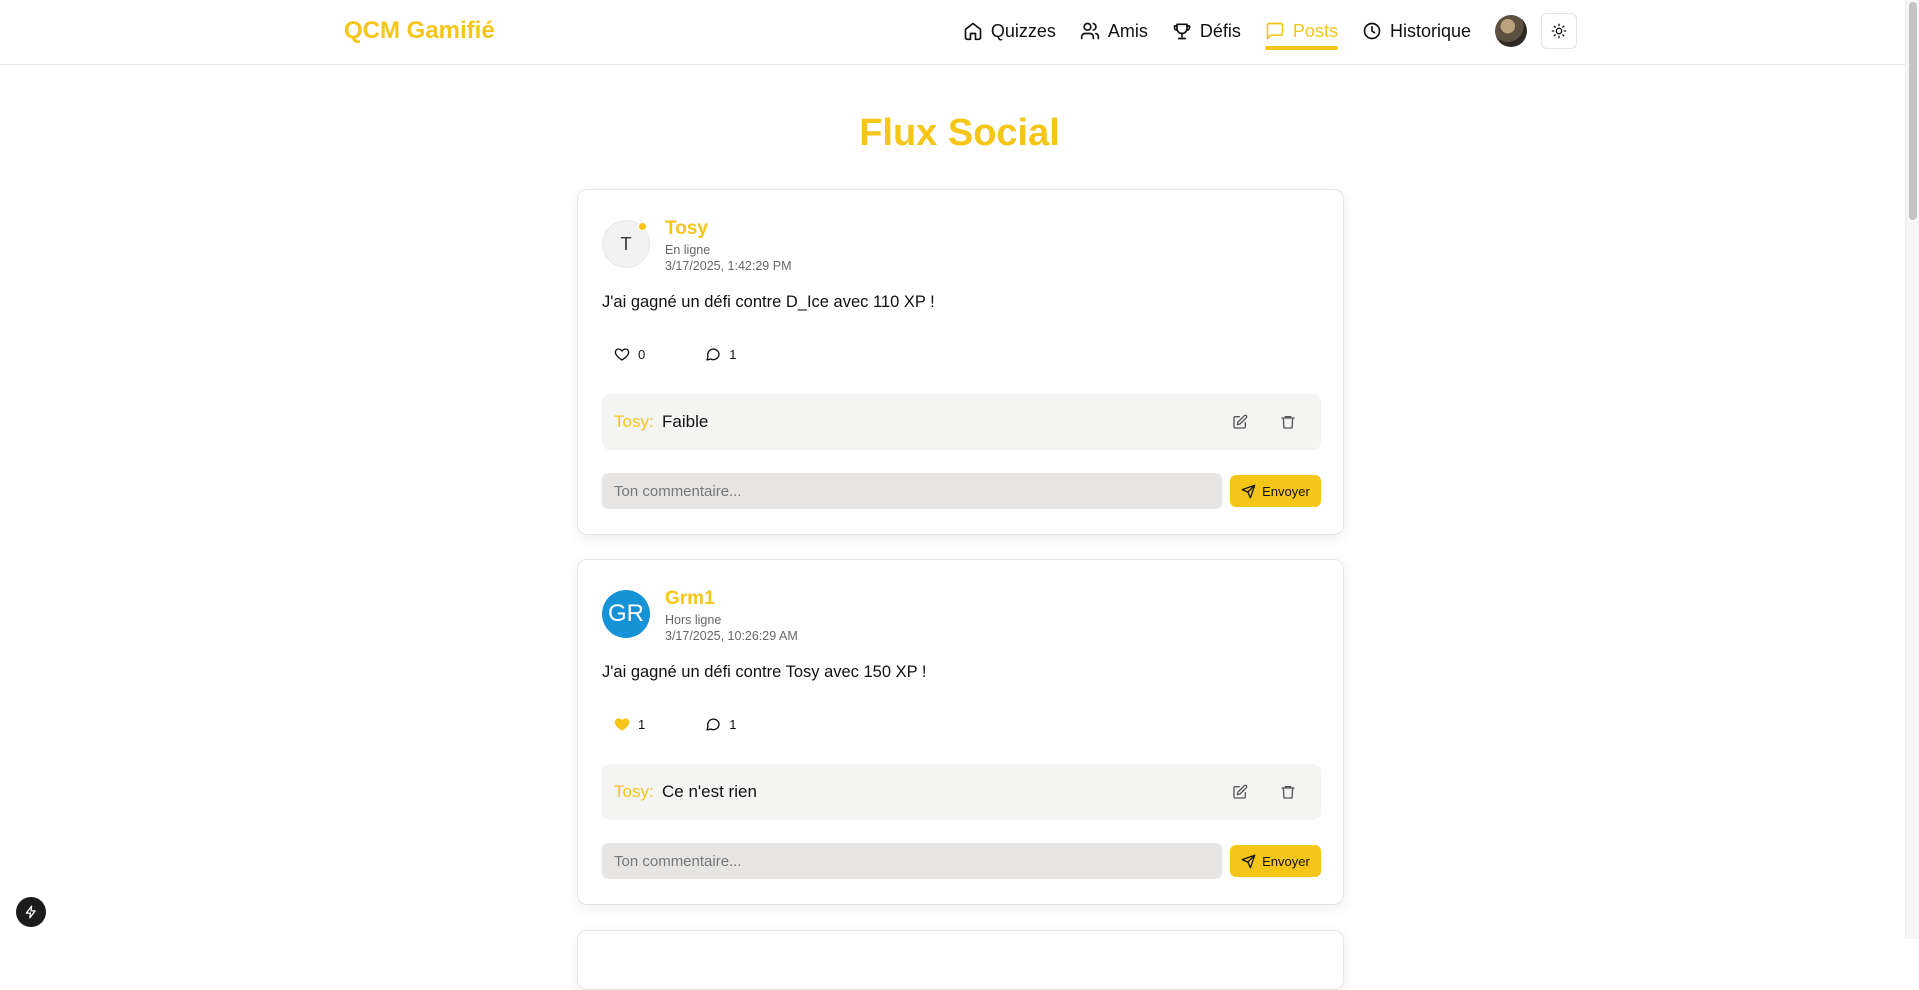 Image resolution: width=1919 pixels, height=990 pixels. I want to click on comment-text: Ce n'est rien, so click(709, 791).